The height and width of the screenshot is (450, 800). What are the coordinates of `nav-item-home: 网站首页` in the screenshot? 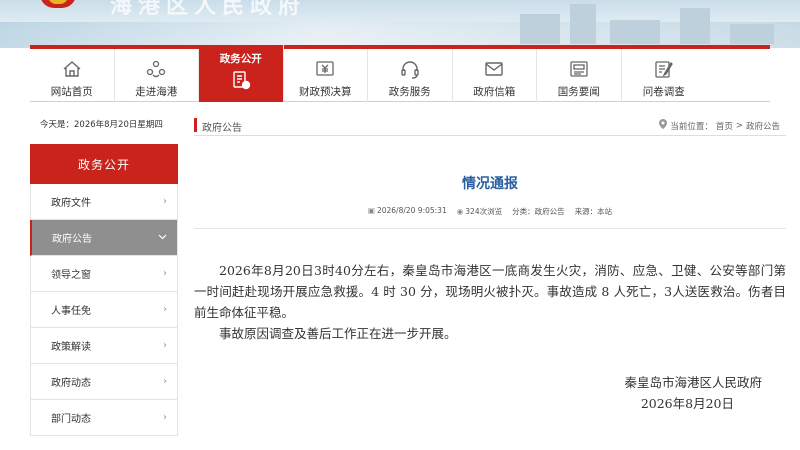 It's located at (72, 75).